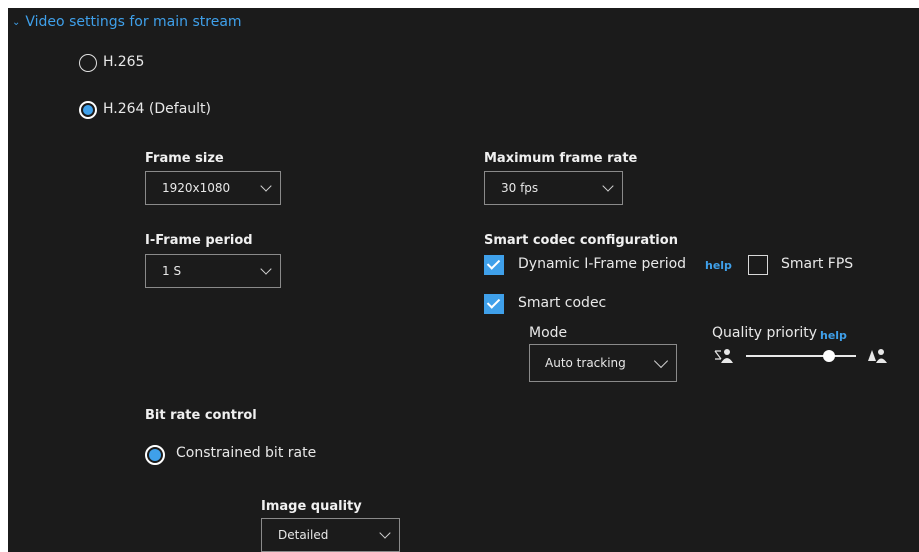 This screenshot has height=552, width=919. I want to click on dynamic-iframe-checkbox, so click(494, 265).